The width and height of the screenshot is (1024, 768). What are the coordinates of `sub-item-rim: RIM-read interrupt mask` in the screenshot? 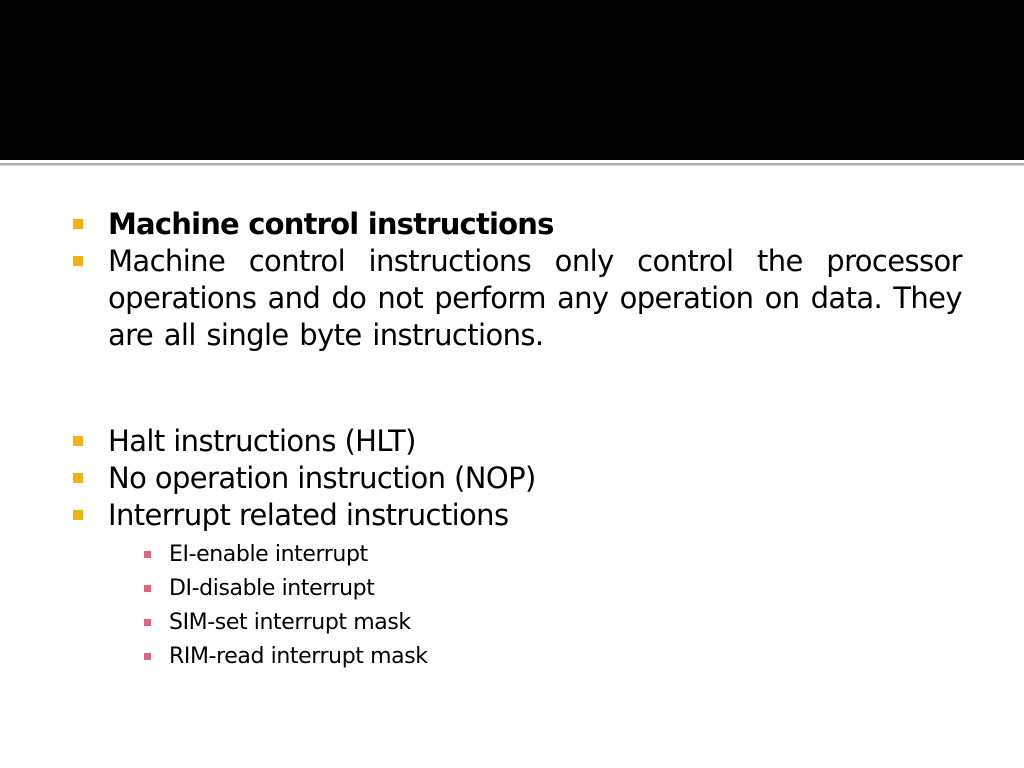 It's located at (298, 656).